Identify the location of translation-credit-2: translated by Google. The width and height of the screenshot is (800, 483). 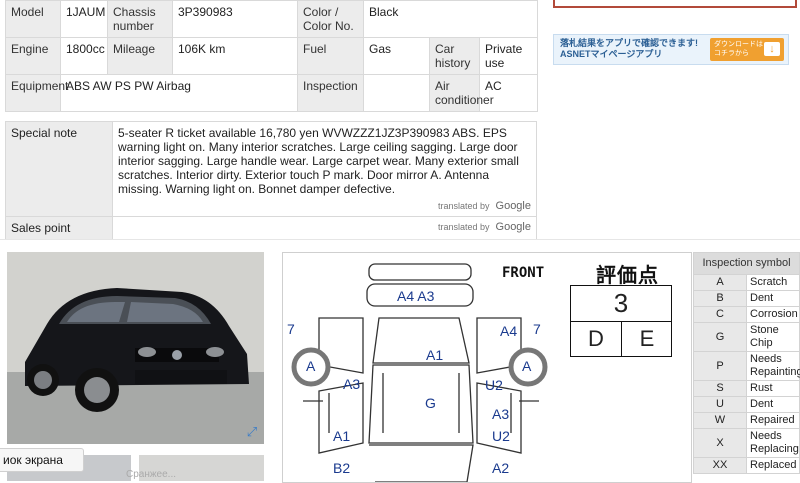
(324, 227).